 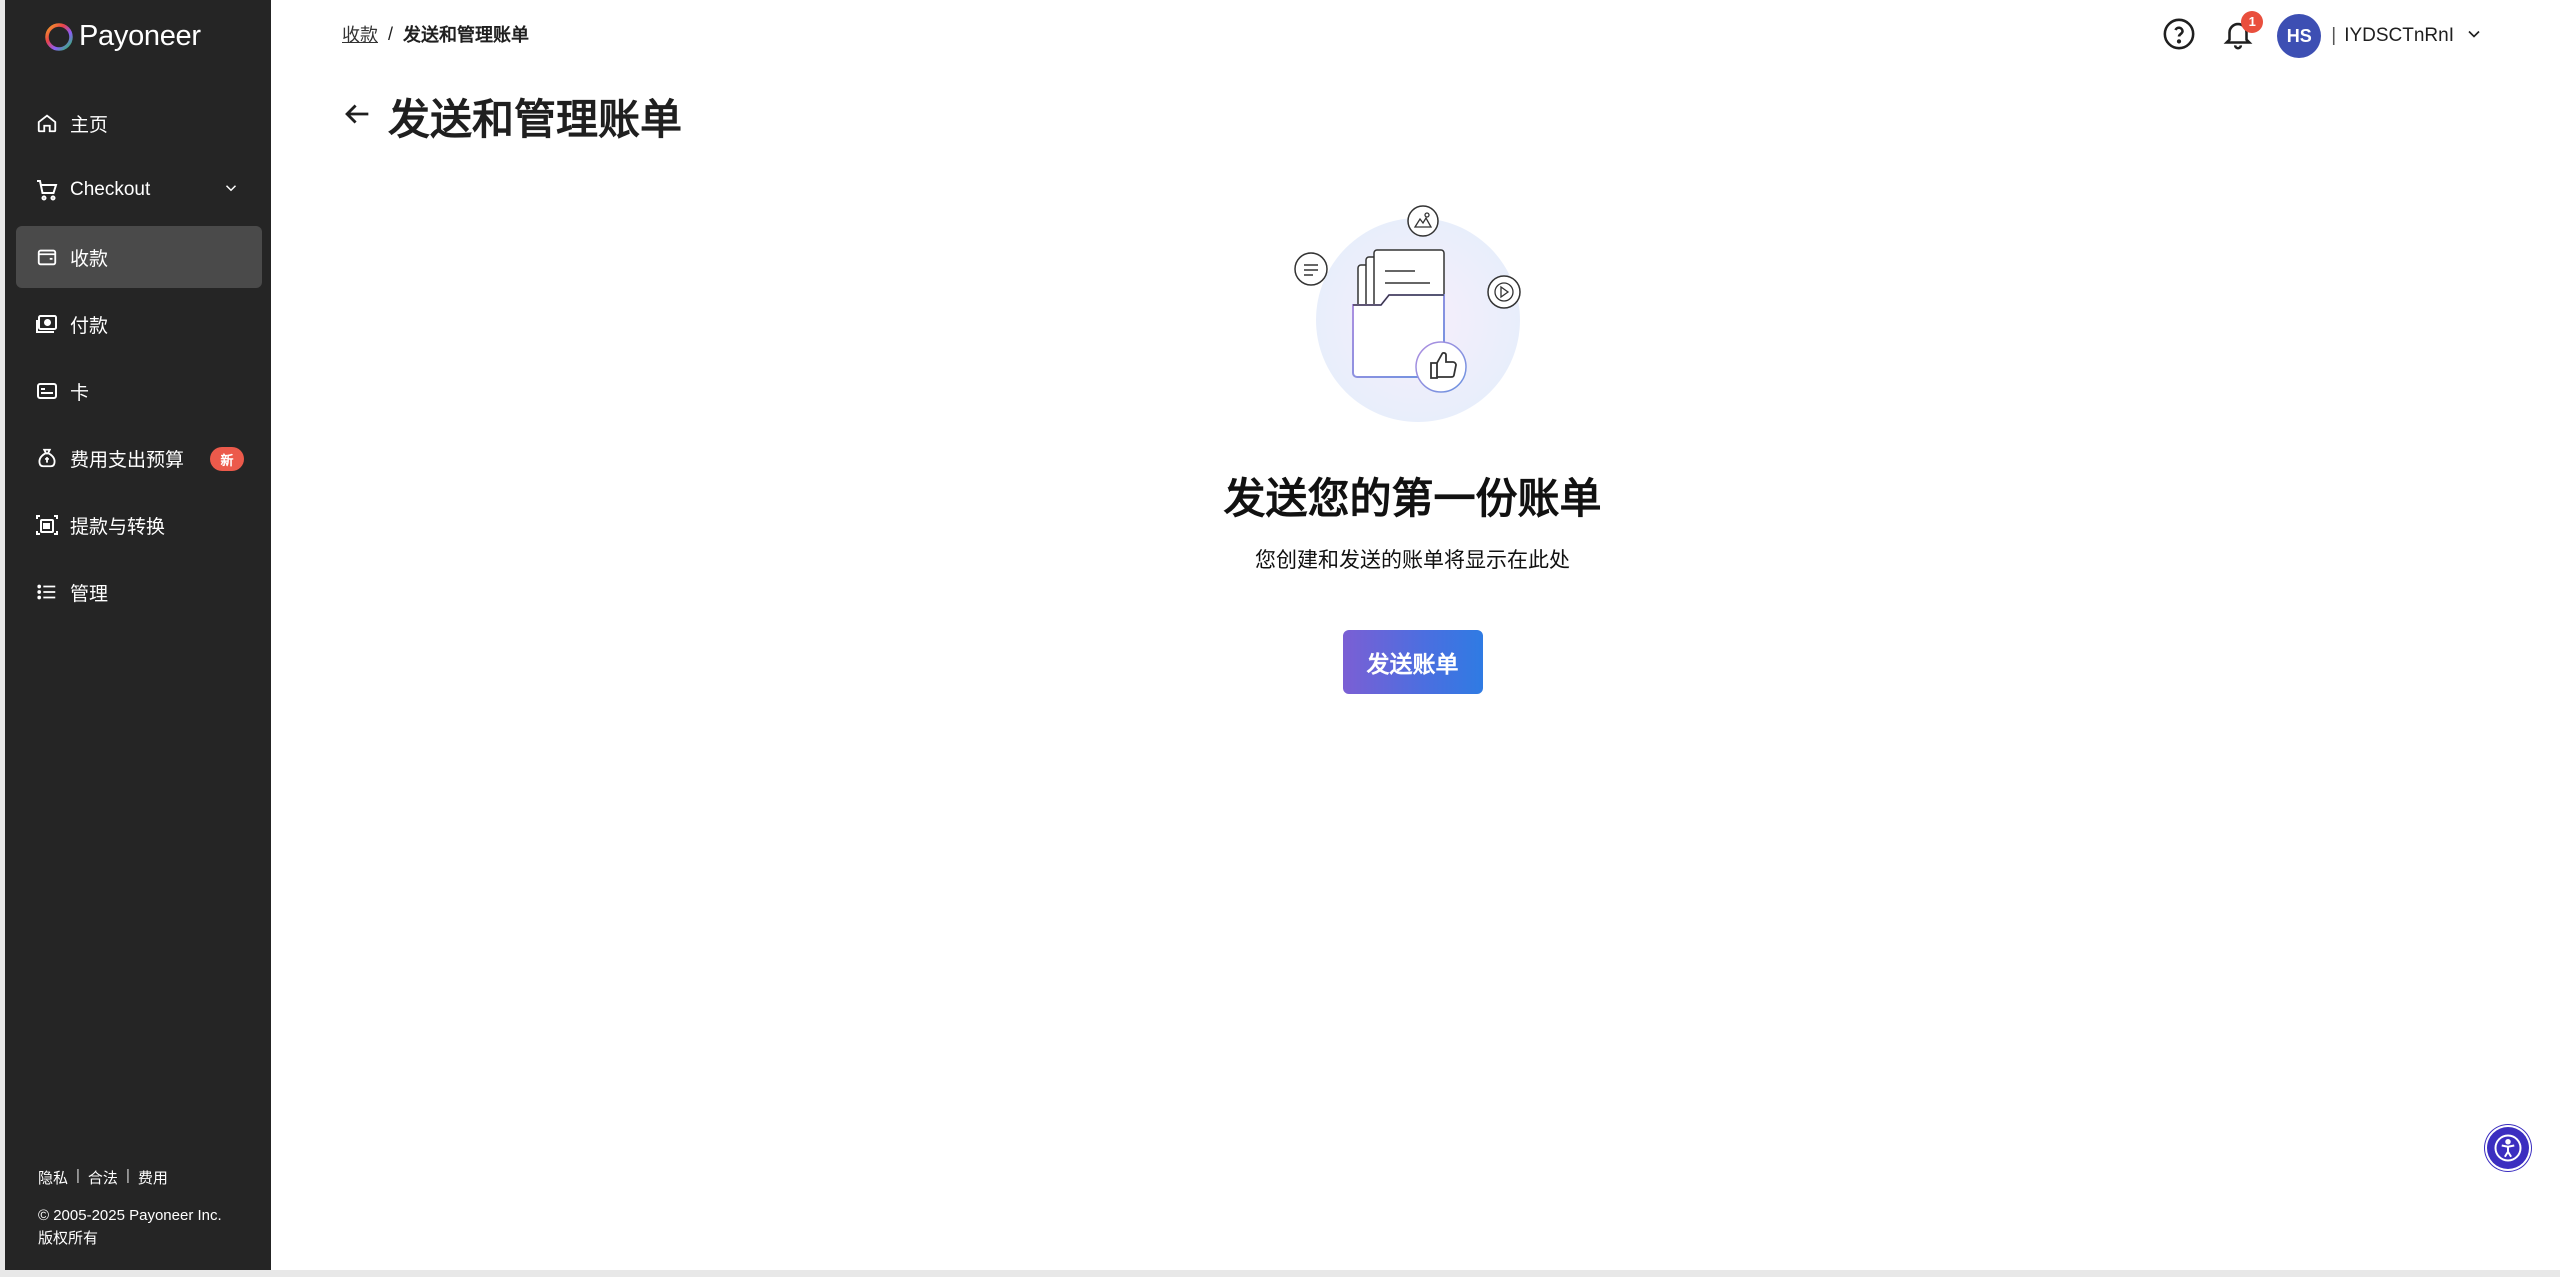 I want to click on sidebar-item-label: Checkout, so click(x=110, y=189).